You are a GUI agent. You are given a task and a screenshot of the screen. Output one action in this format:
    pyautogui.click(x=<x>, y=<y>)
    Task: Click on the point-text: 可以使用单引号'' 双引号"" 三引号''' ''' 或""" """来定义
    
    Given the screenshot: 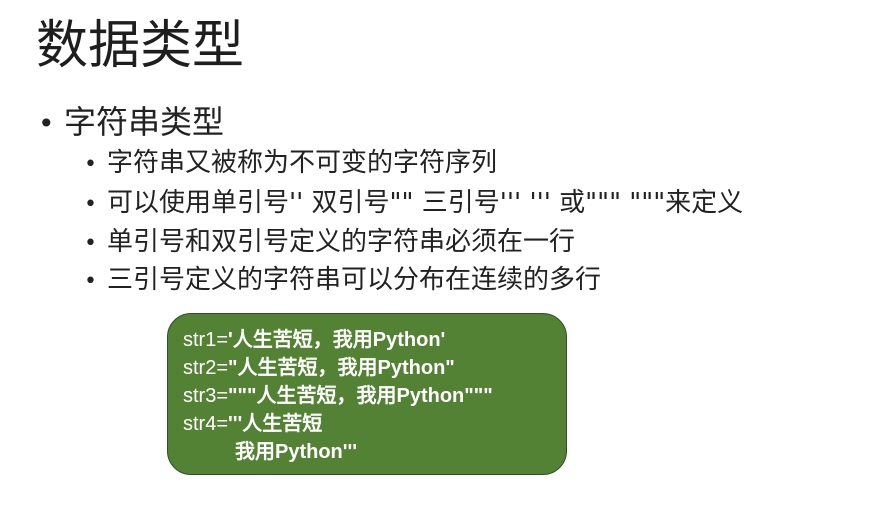 What is the action you would take?
    pyautogui.click(x=425, y=203)
    